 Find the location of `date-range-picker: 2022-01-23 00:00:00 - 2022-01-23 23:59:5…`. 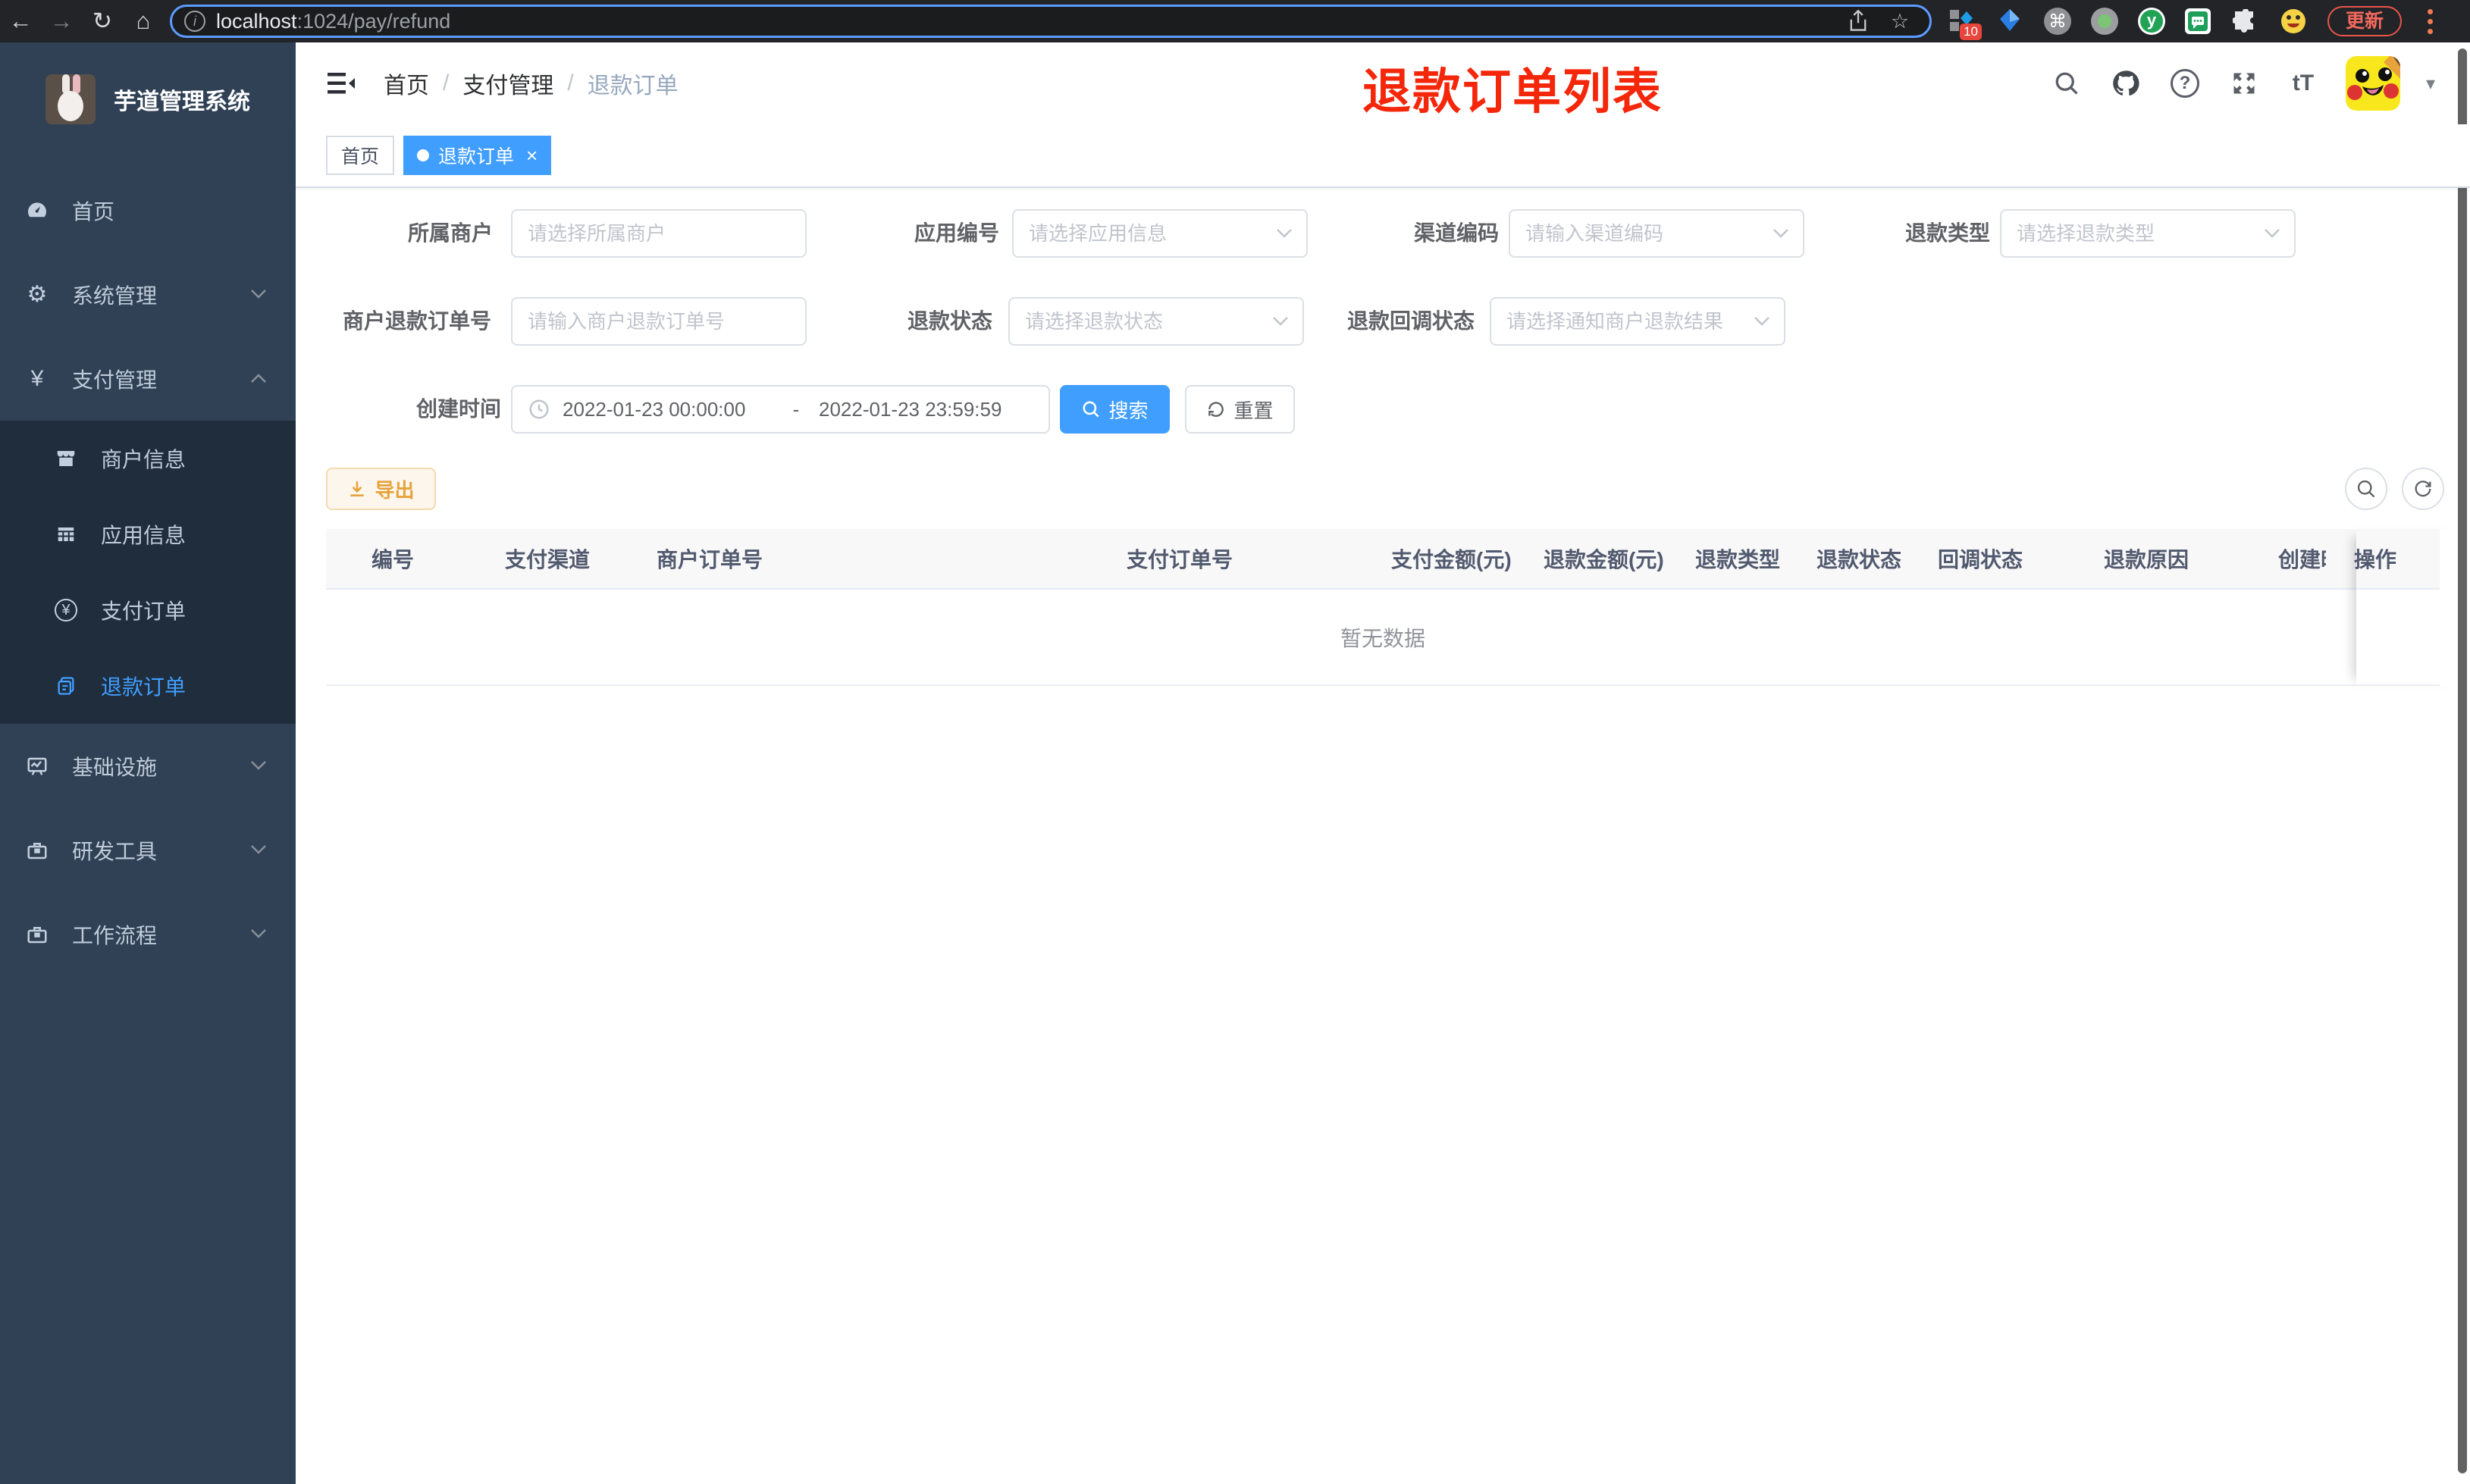

date-range-picker: 2022-01-23 00:00:00 - 2022-01-23 23:59:5… is located at coordinates (780, 410).